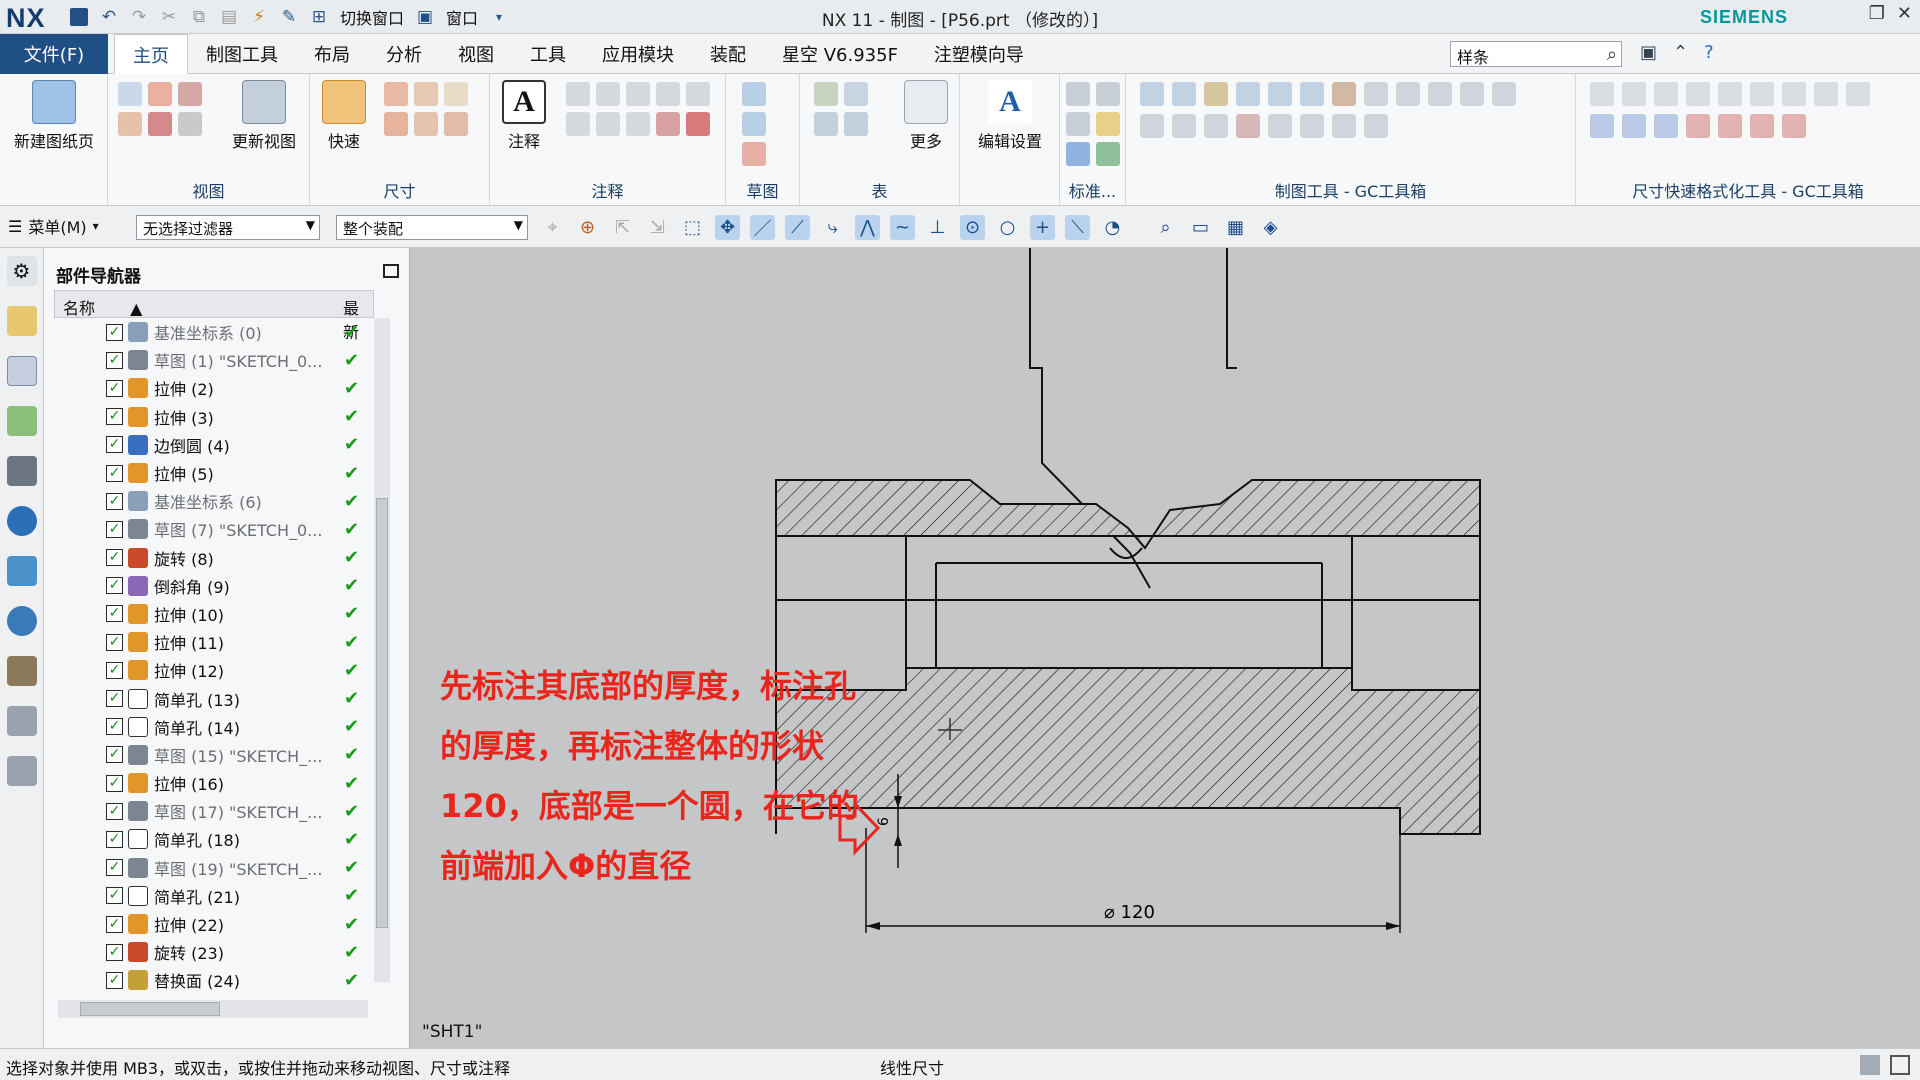  Describe the element at coordinates (1376, 94) in the screenshot. I see `gc-tool-8-icon` at that location.